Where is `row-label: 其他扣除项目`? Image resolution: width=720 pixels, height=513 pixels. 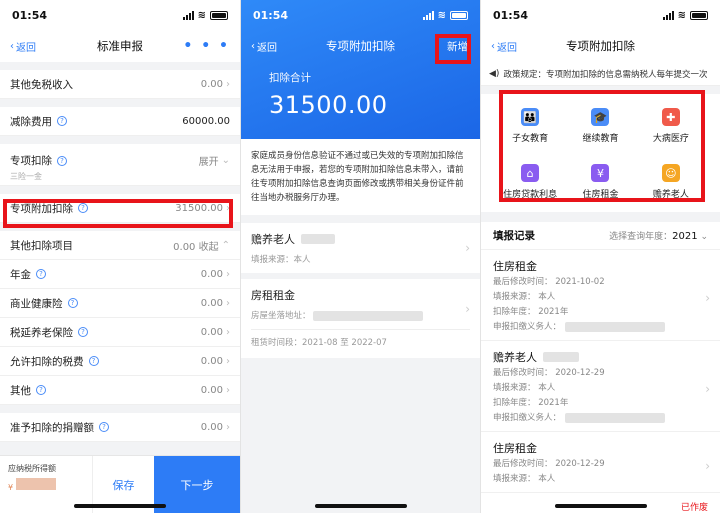
row-label: 其他扣除项目 is located at coordinates (41, 245).